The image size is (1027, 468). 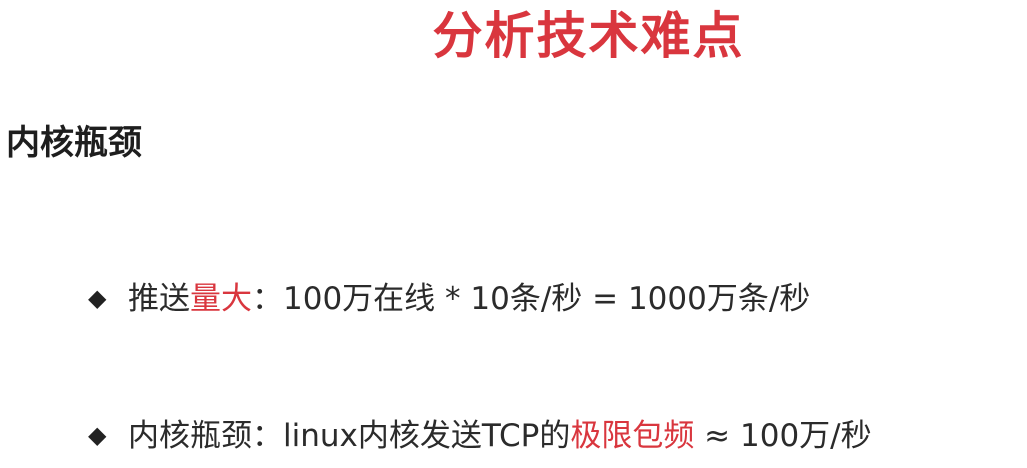 I want to click on bullet-suffix: ≈ 100万/秒, so click(x=783, y=436).